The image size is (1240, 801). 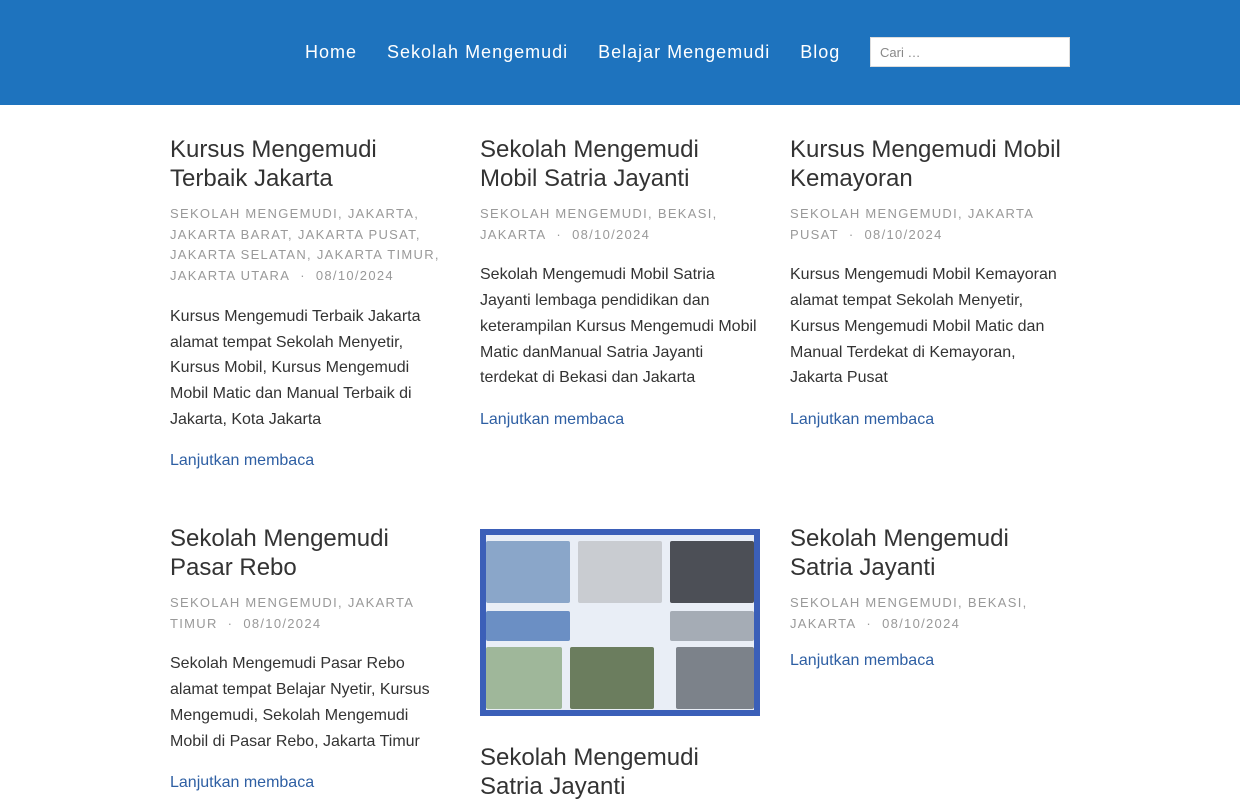 What do you see at coordinates (229, 234) in the screenshot?
I see `category-link: Jakarta Barat` at bounding box center [229, 234].